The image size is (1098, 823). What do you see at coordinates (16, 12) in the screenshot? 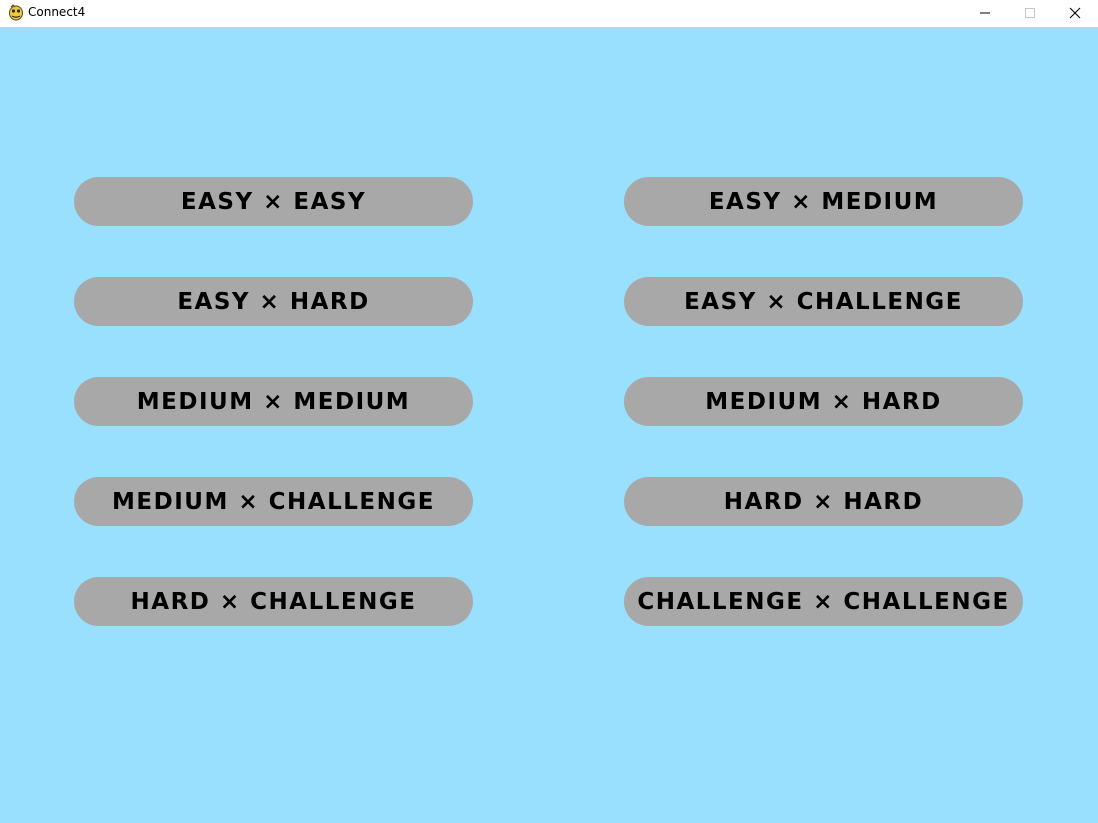
I see `pygame-snake-icon` at bounding box center [16, 12].